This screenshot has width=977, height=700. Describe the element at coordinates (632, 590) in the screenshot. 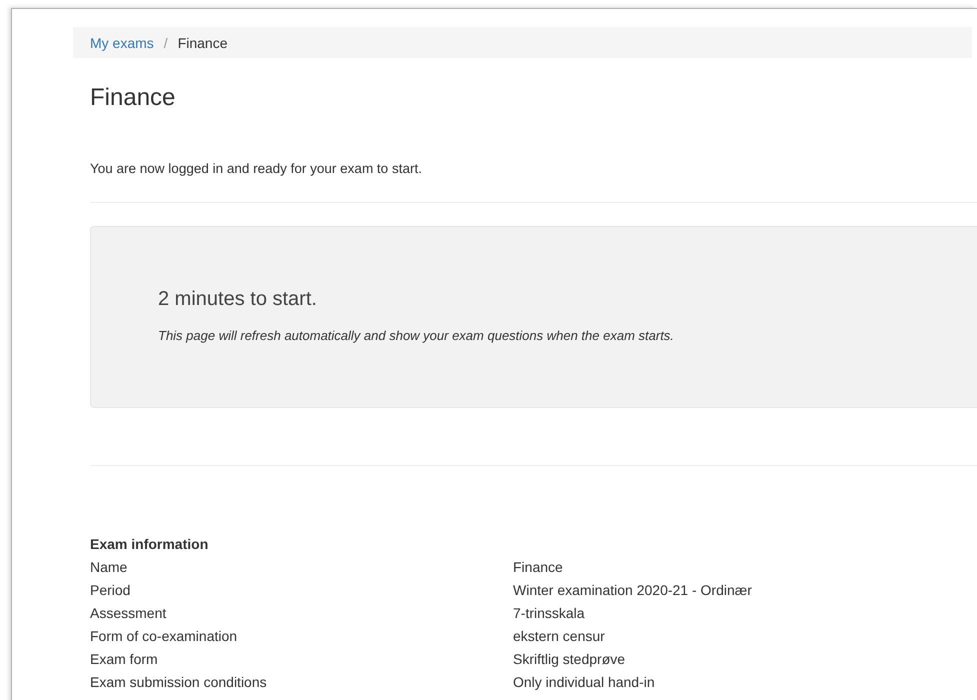

I see `info-value: Winter examination 2020-21 - Ordinær` at that location.